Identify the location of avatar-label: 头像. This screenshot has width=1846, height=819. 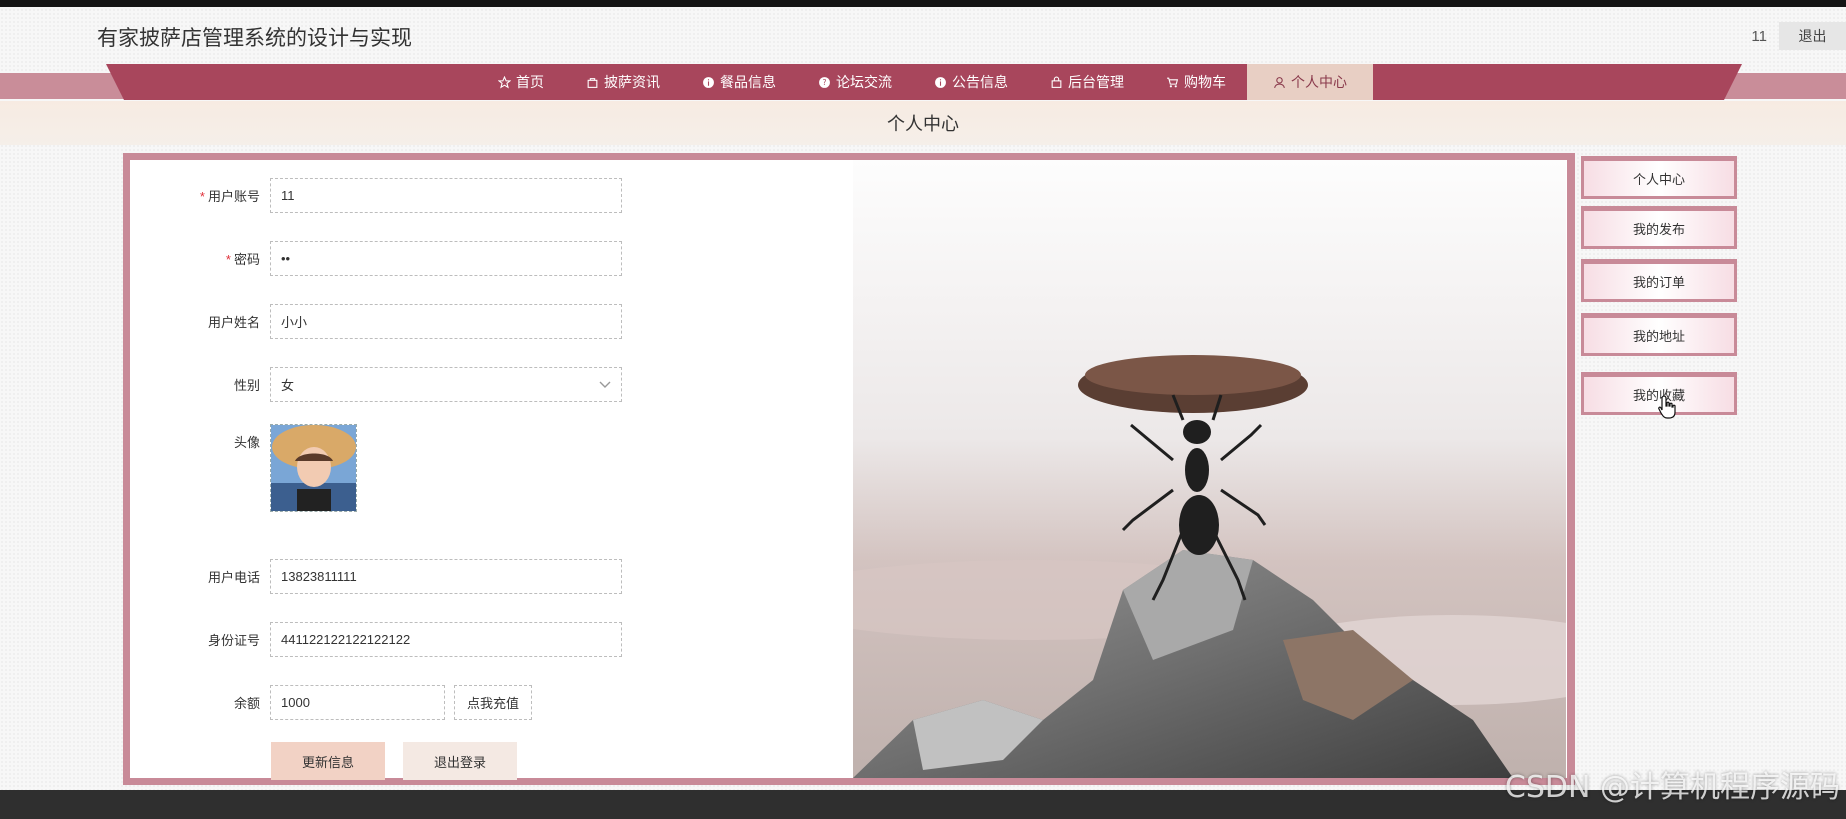
(246, 442).